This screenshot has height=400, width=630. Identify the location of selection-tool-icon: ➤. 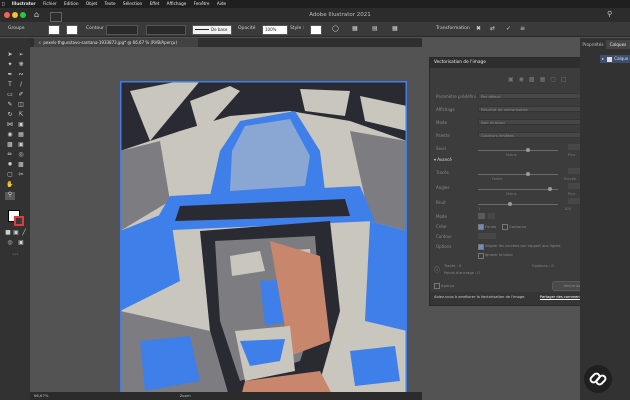
(10, 55).